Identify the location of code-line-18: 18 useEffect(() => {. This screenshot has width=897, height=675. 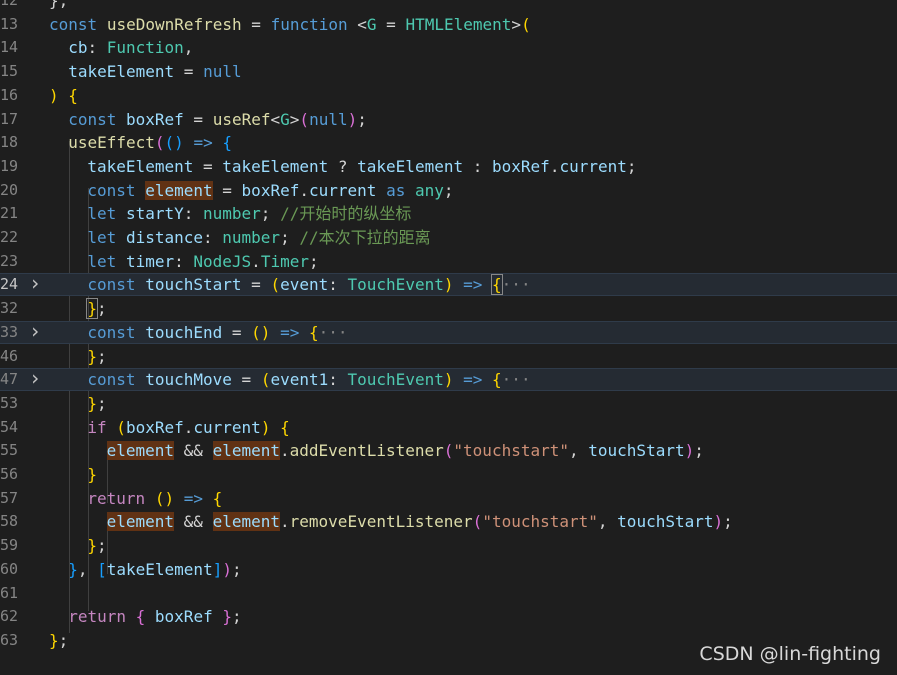
(448, 142).